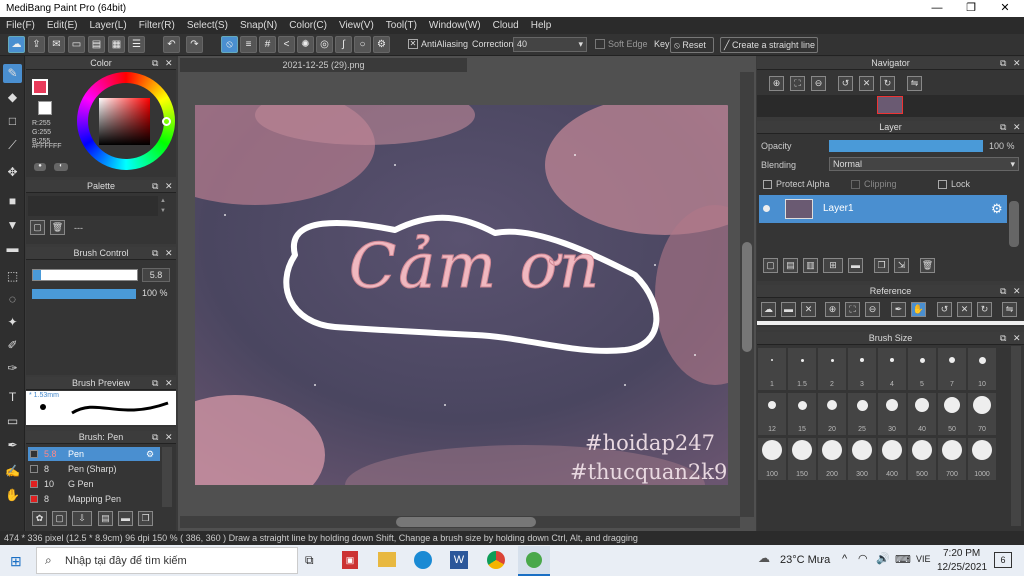 This screenshot has height=576, width=1024. I want to click on photos-app-icon: ▣, so click(350, 560).